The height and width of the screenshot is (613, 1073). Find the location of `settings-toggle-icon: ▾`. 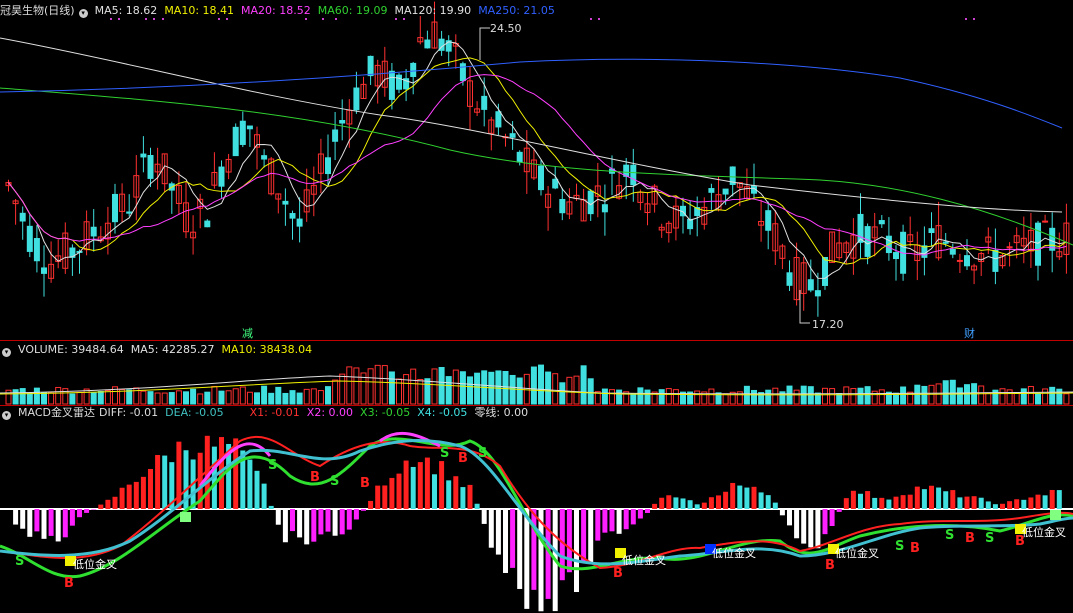

settings-toggle-icon: ▾ is located at coordinates (83, 13).